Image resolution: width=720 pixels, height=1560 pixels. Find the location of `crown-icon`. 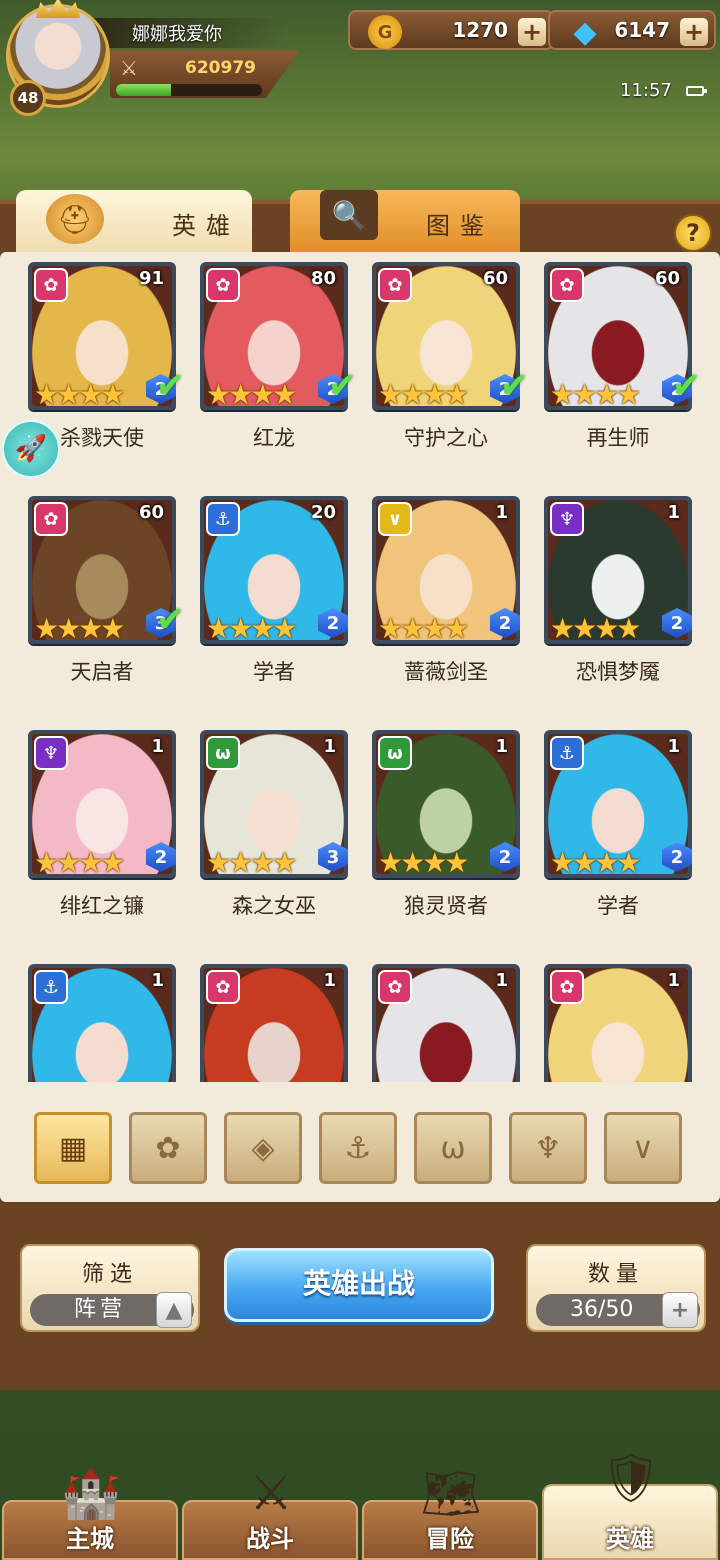

crown-icon is located at coordinates (58, 9).